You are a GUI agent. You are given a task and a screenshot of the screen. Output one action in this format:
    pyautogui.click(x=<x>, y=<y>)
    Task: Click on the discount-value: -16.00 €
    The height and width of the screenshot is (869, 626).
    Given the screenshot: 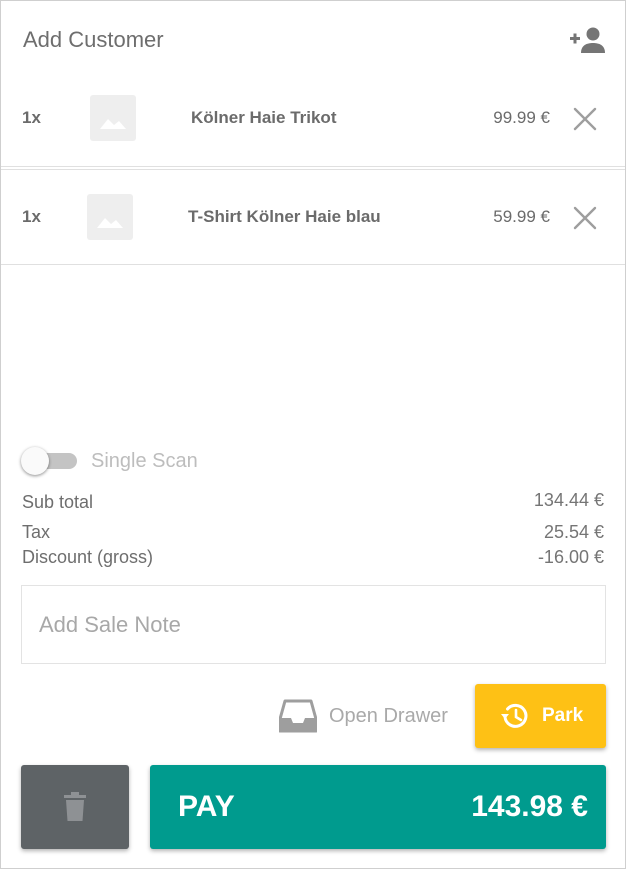 What is the action you would take?
    pyautogui.click(x=570, y=557)
    